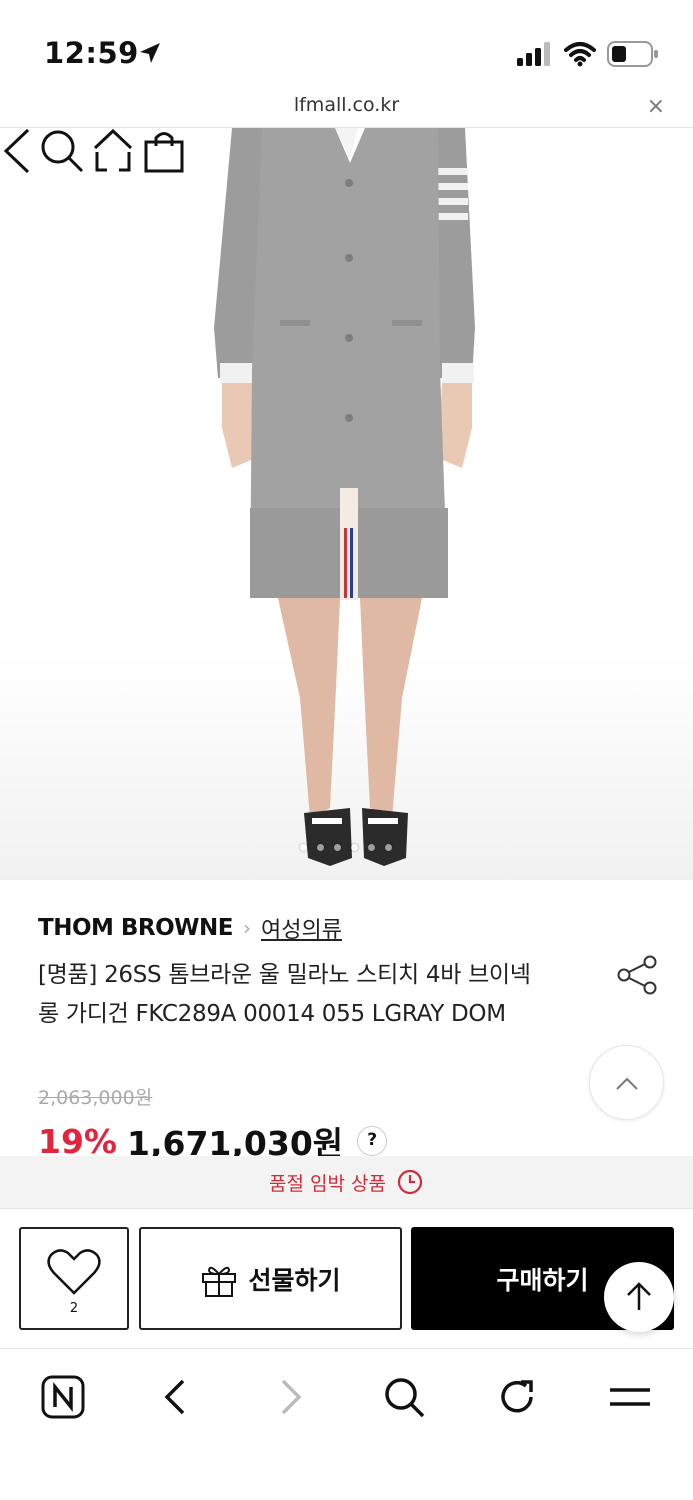 This screenshot has height=1500, width=693. I want to click on brand-breadcrumb: THOM BROWNE › 여성의류, so click(190, 928).